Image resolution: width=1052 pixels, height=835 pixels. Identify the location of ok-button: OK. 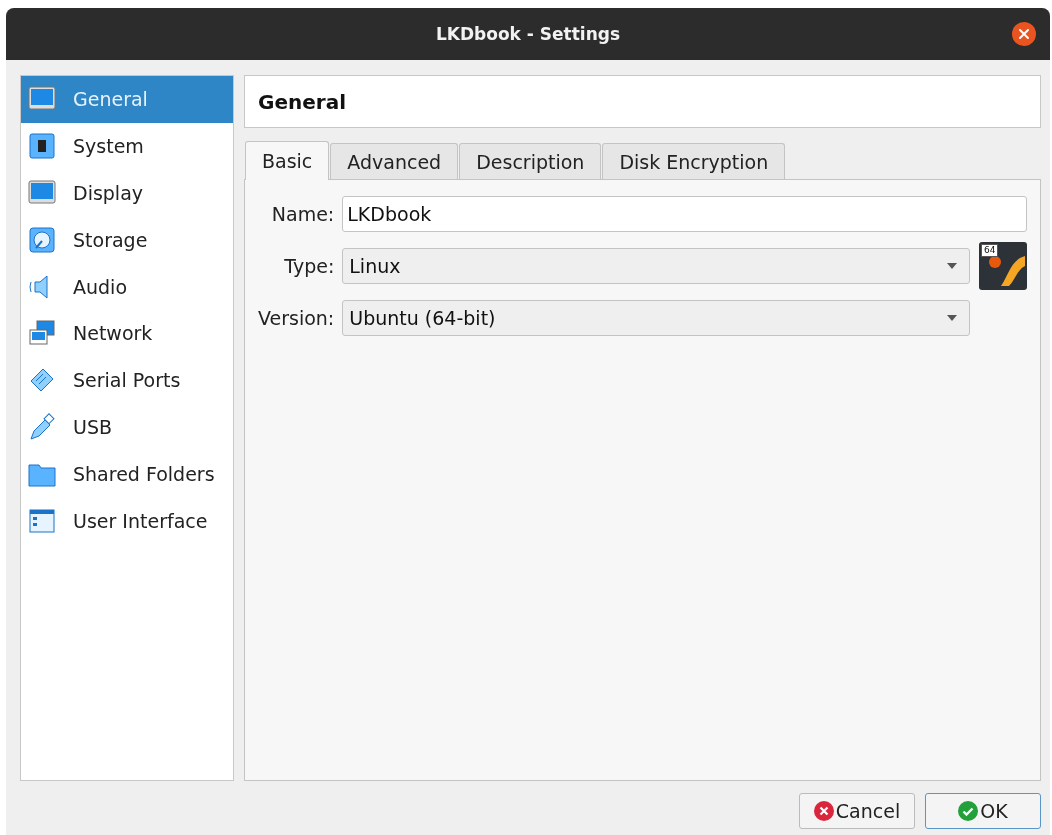
(983, 811).